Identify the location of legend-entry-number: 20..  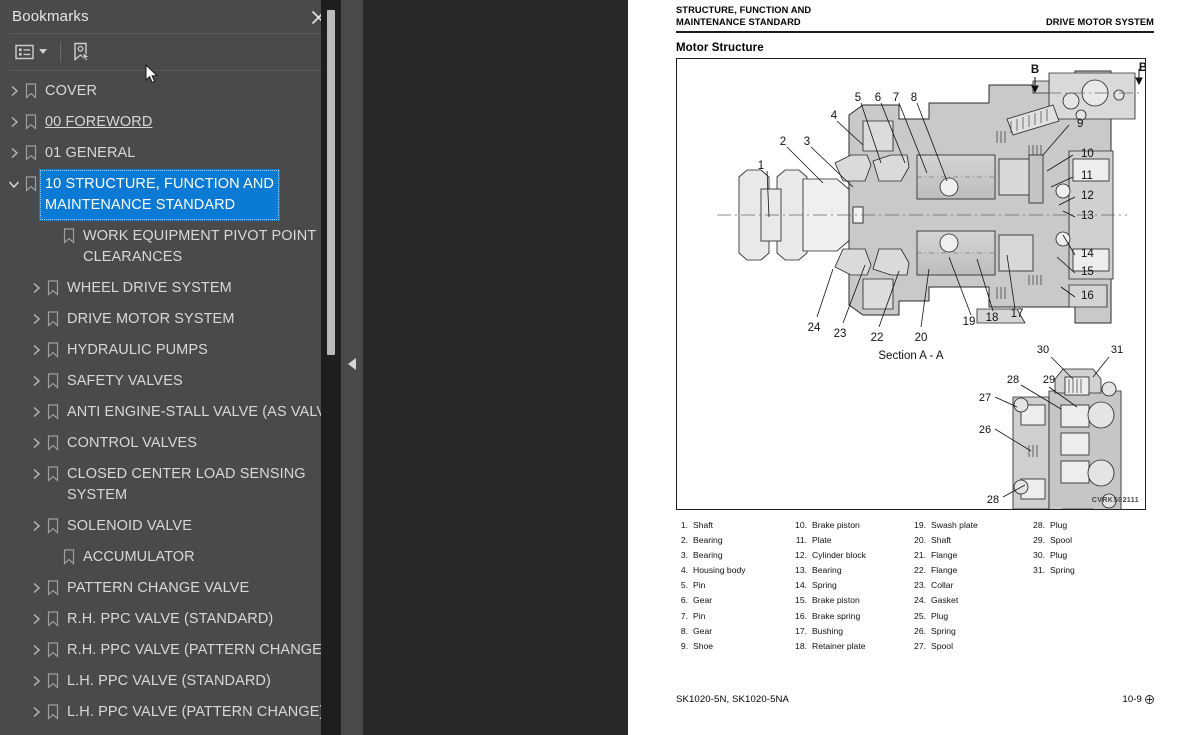
(920, 540).